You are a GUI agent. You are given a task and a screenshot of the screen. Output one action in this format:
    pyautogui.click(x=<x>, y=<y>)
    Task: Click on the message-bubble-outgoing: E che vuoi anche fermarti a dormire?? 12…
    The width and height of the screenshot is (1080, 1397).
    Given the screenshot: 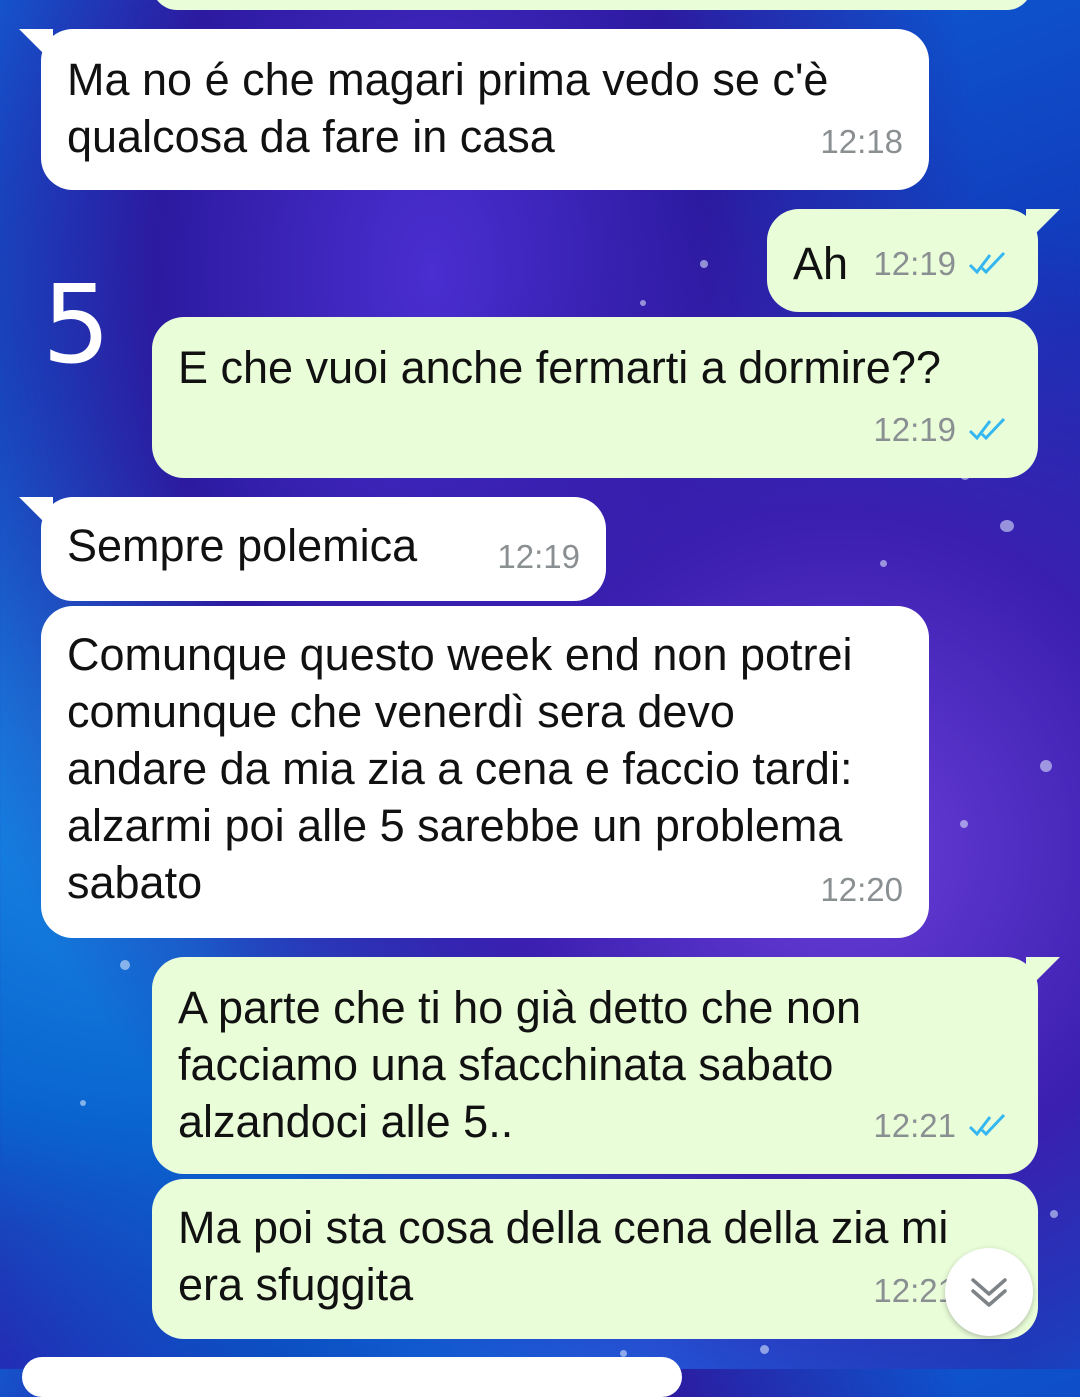 What is the action you would take?
    pyautogui.click(x=595, y=397)
    